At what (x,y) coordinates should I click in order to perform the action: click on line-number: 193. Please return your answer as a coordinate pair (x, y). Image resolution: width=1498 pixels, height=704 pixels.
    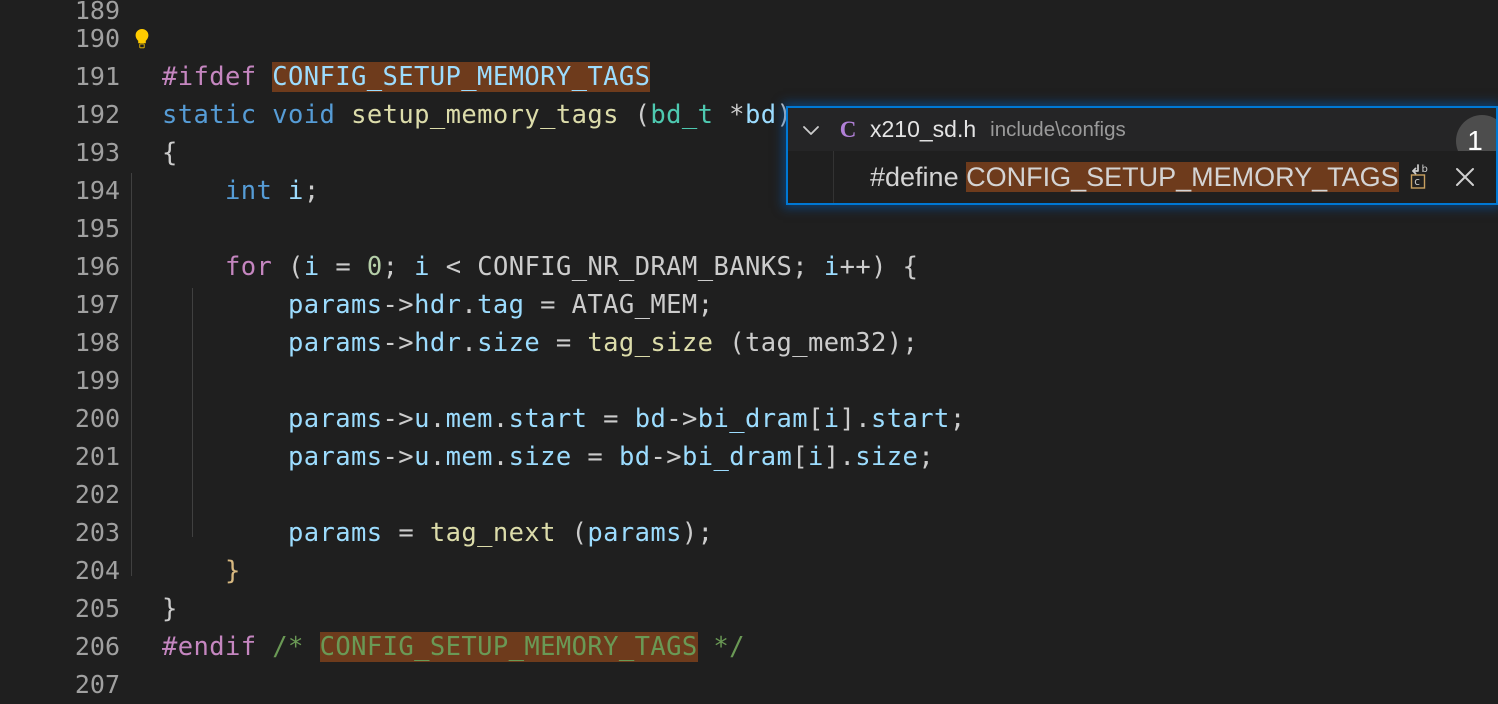
    Looking at the image, I should click on (97, 152).